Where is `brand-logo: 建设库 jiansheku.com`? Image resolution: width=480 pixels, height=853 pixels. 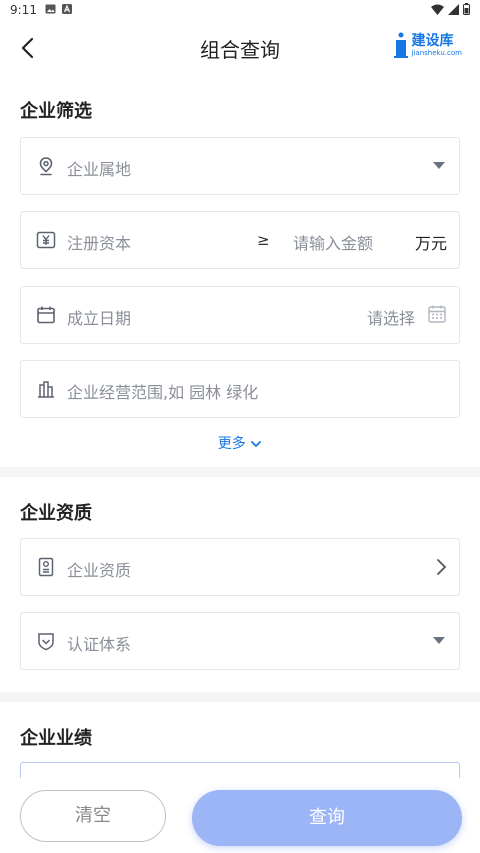
brand-logo: 建设库 jiansheku.com is located at coordinates (427, 45).